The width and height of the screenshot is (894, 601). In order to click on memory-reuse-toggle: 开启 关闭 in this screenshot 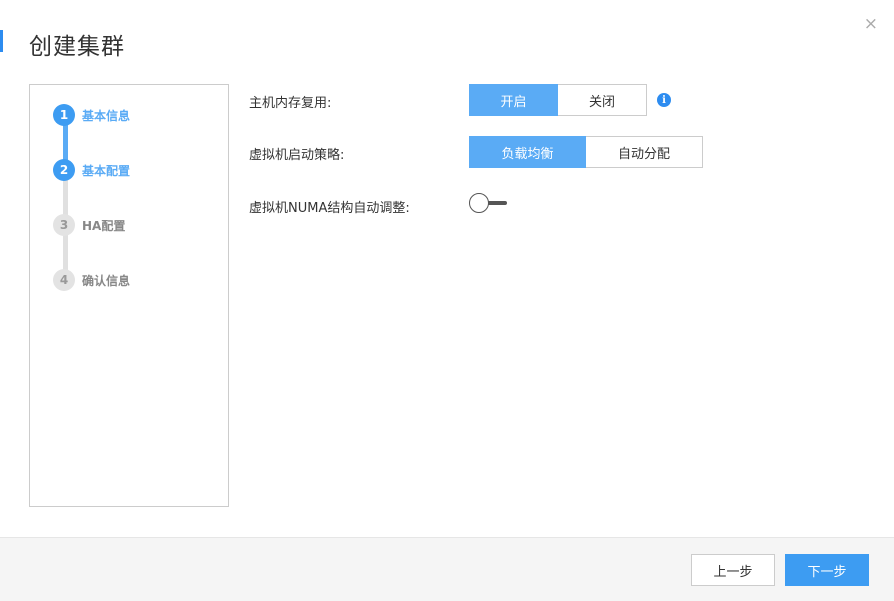, I will do `click(558, 100)`.